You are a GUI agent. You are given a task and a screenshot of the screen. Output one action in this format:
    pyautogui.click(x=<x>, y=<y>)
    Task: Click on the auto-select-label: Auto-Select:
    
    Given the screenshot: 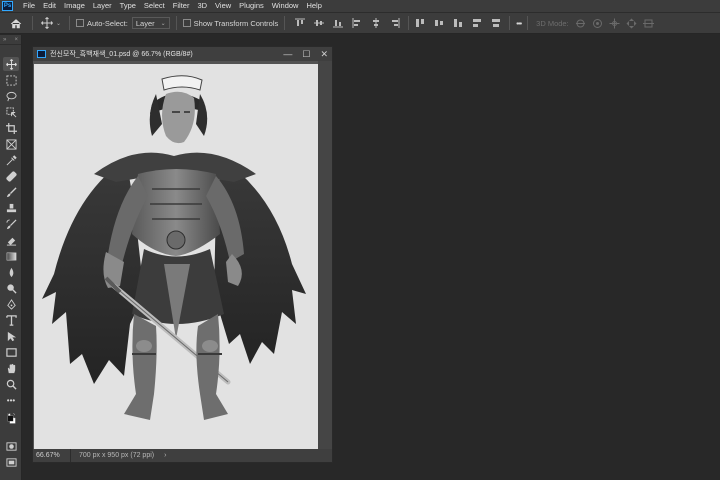 What is the action you would take?
    pyautogui.click(x=107, y=23)
    